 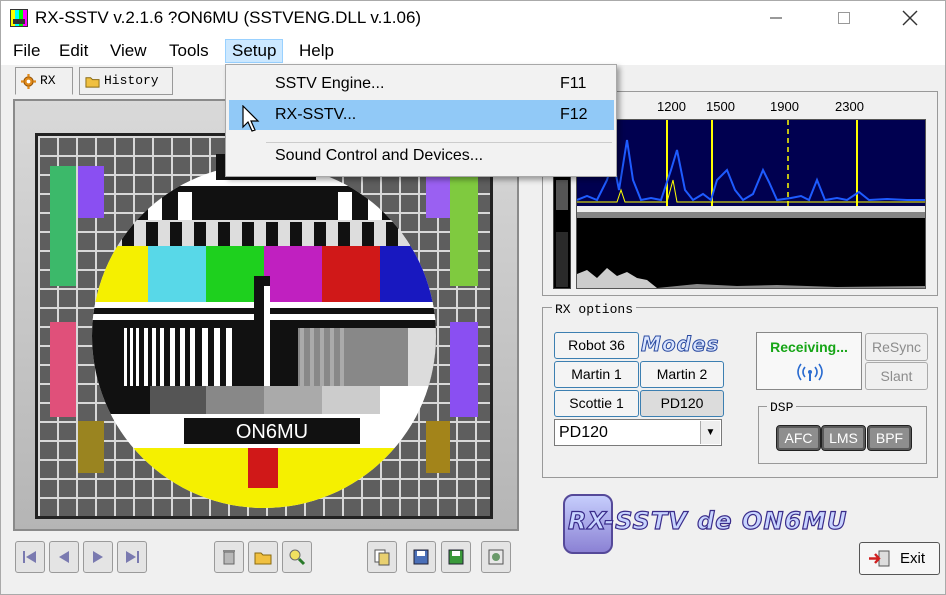 I want to click on save-button, so click(x=421, y=557).